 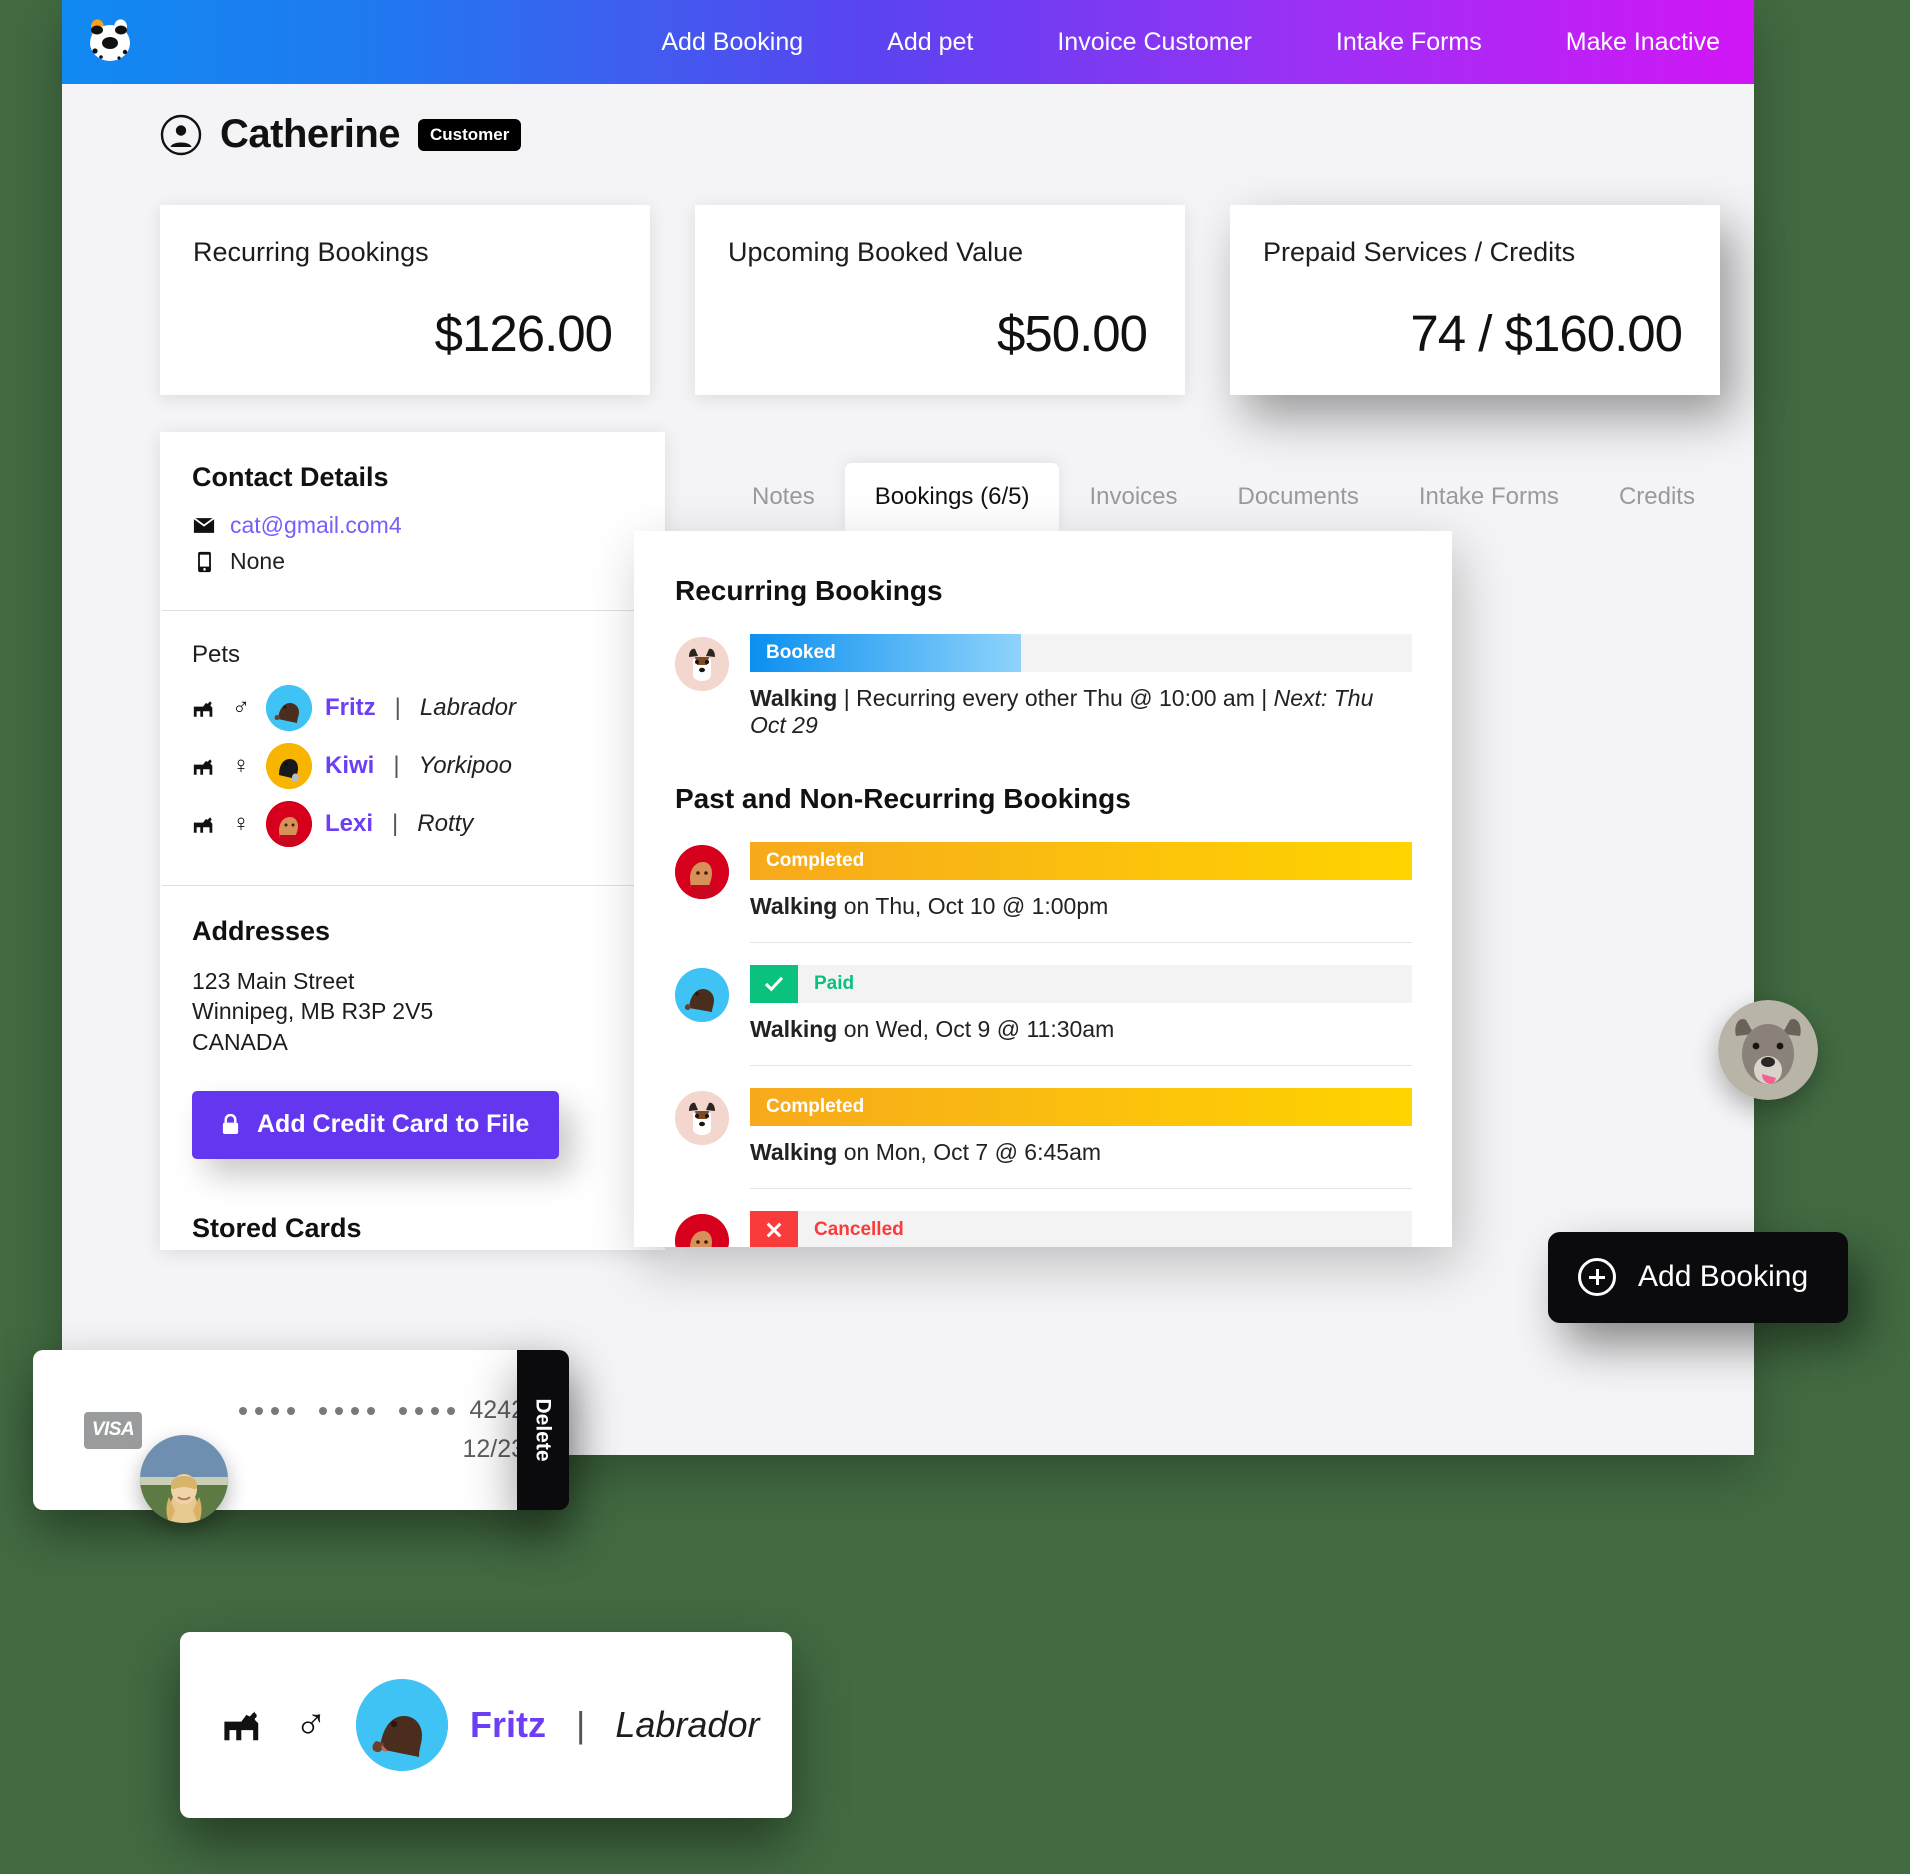 I want to click on stat-card-prepaid-services-credits: Prepaid Services / Credits 74 / $160.00, so click(x=1475, y=300).